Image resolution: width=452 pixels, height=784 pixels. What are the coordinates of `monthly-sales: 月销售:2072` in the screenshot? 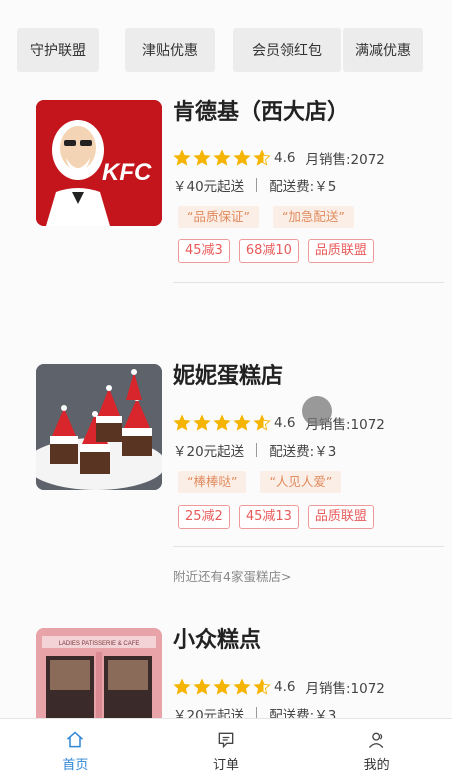 It's located at (345, 160).